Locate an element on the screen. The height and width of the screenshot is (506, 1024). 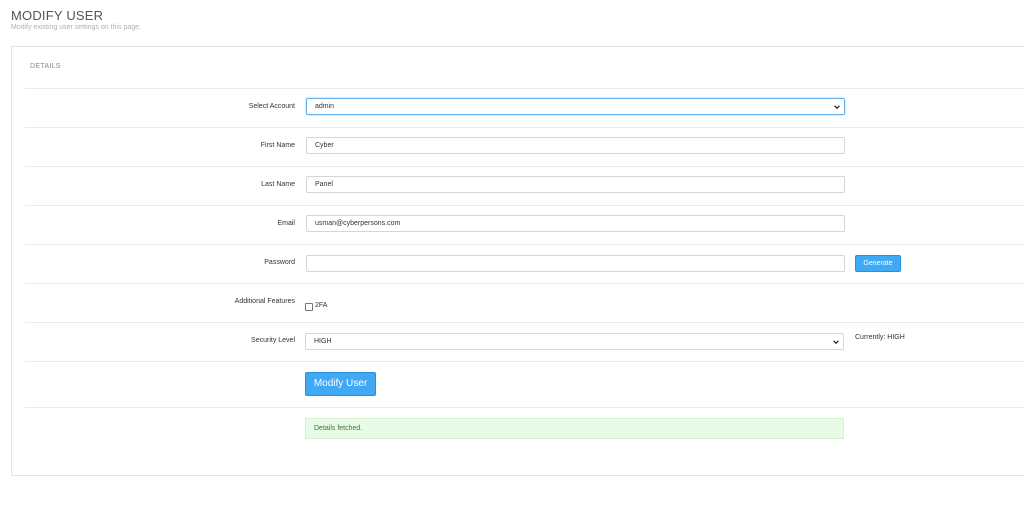
email-input: usman@cyberpersons.com is located at coordinates (575, 223).